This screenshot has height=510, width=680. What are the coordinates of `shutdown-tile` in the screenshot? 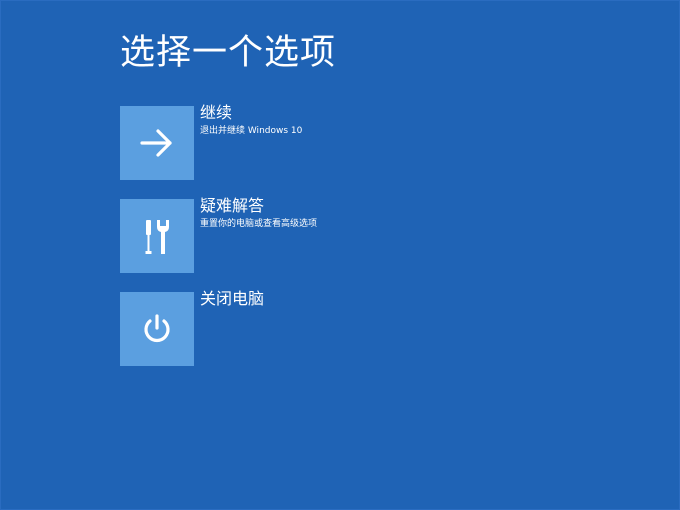 It's located at (157, 329).